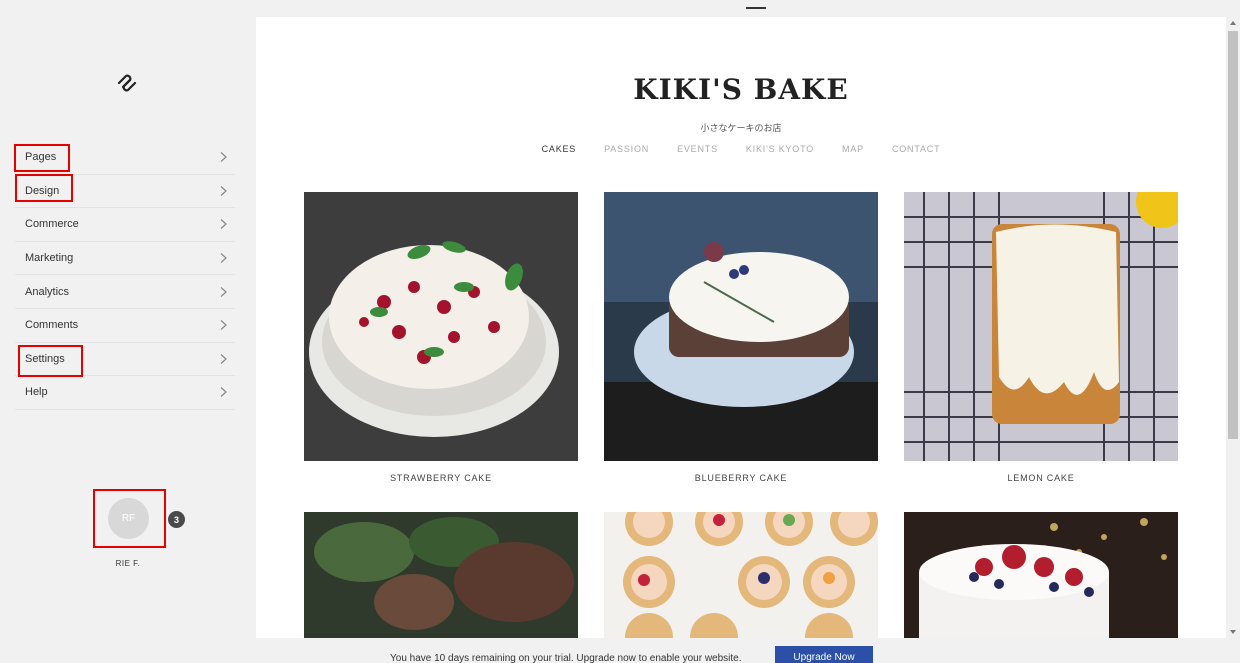 The image size is (1240, 663). I want to click on scrollbar, so click(1233, 327).